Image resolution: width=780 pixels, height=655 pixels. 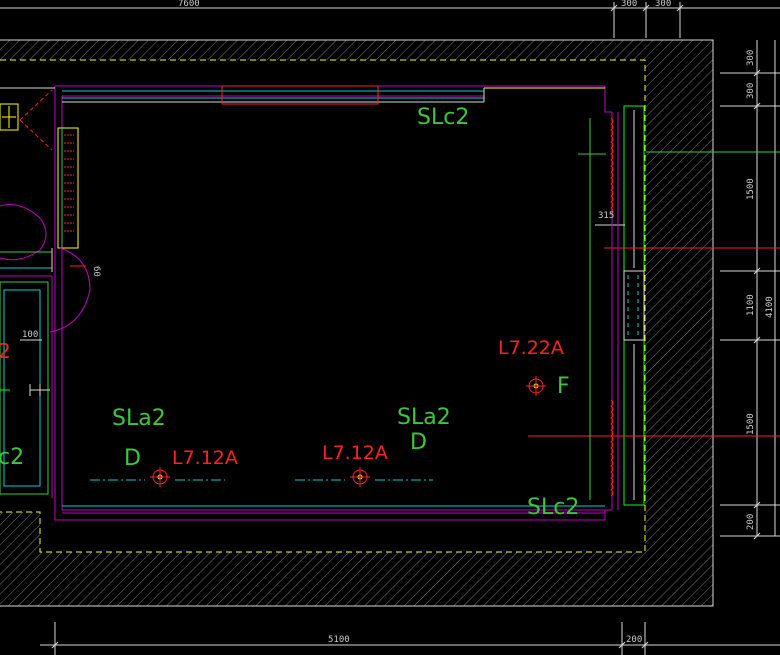 I want to click on dim-right-1100: 1100, so click(x=751, y=305).